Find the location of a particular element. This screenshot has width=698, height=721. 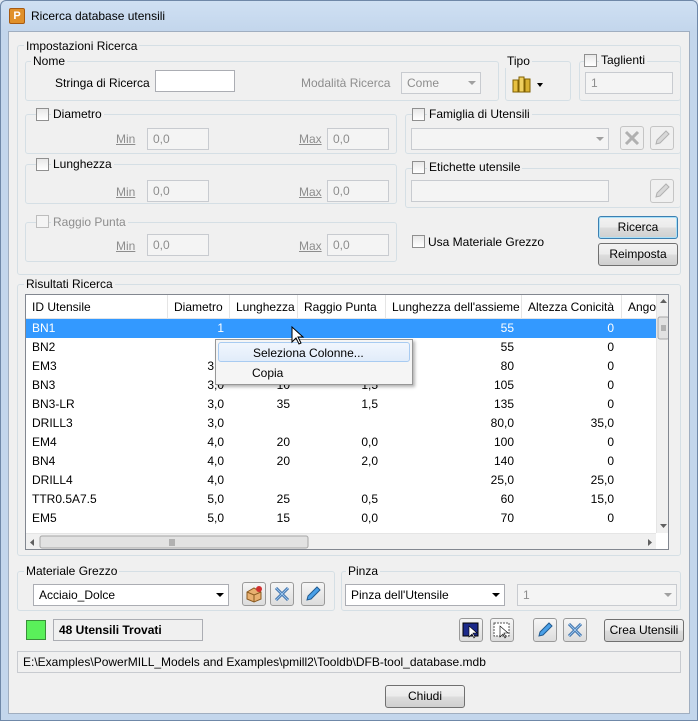

table-cell: DRILL3 is located at coordinates (52, 423).